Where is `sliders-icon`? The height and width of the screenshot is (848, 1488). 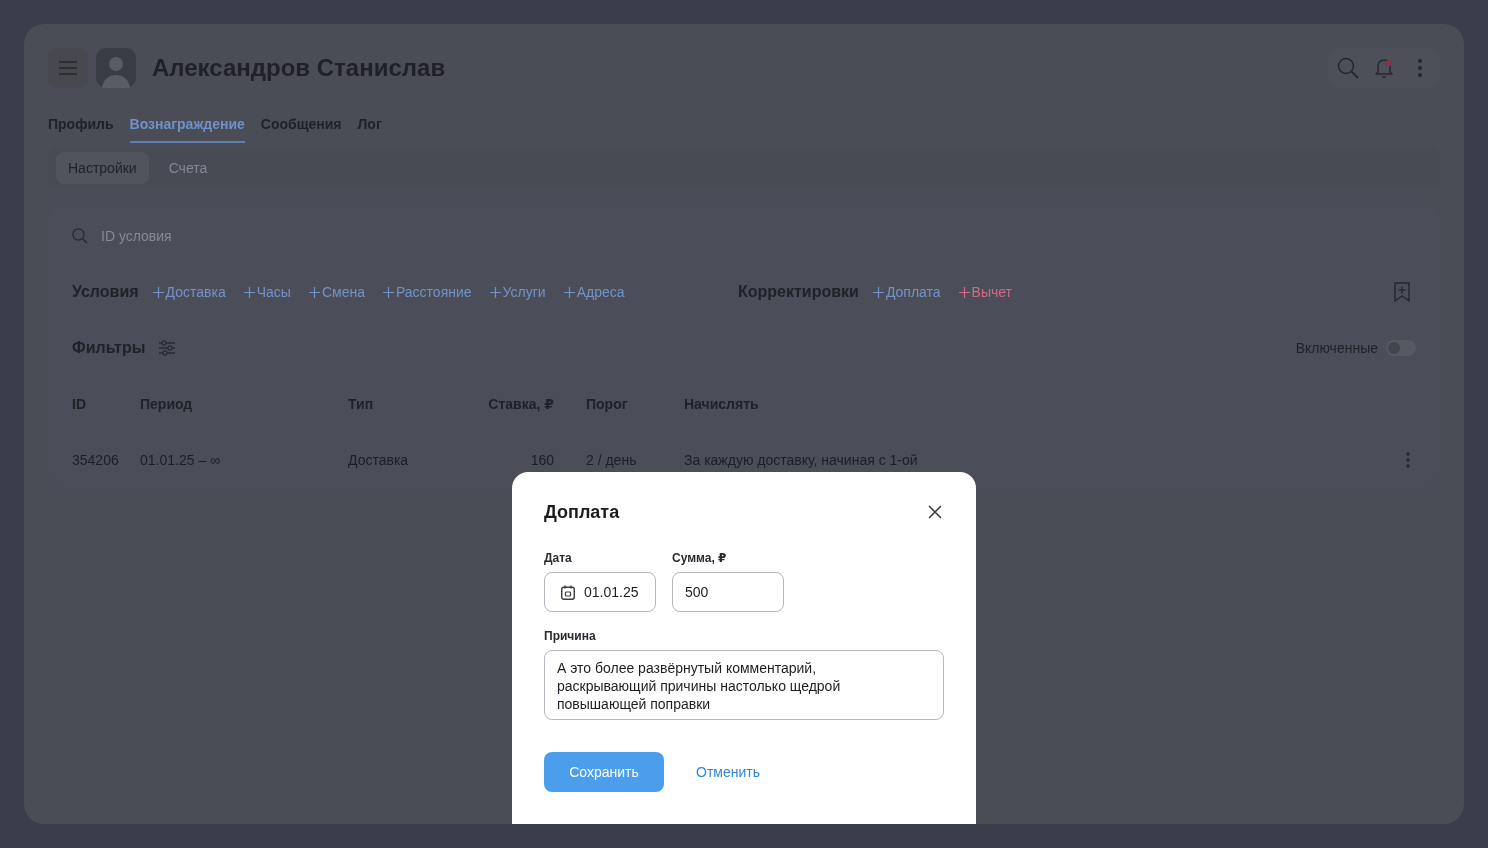 sliders-icon is located at coordinates (167, 348).